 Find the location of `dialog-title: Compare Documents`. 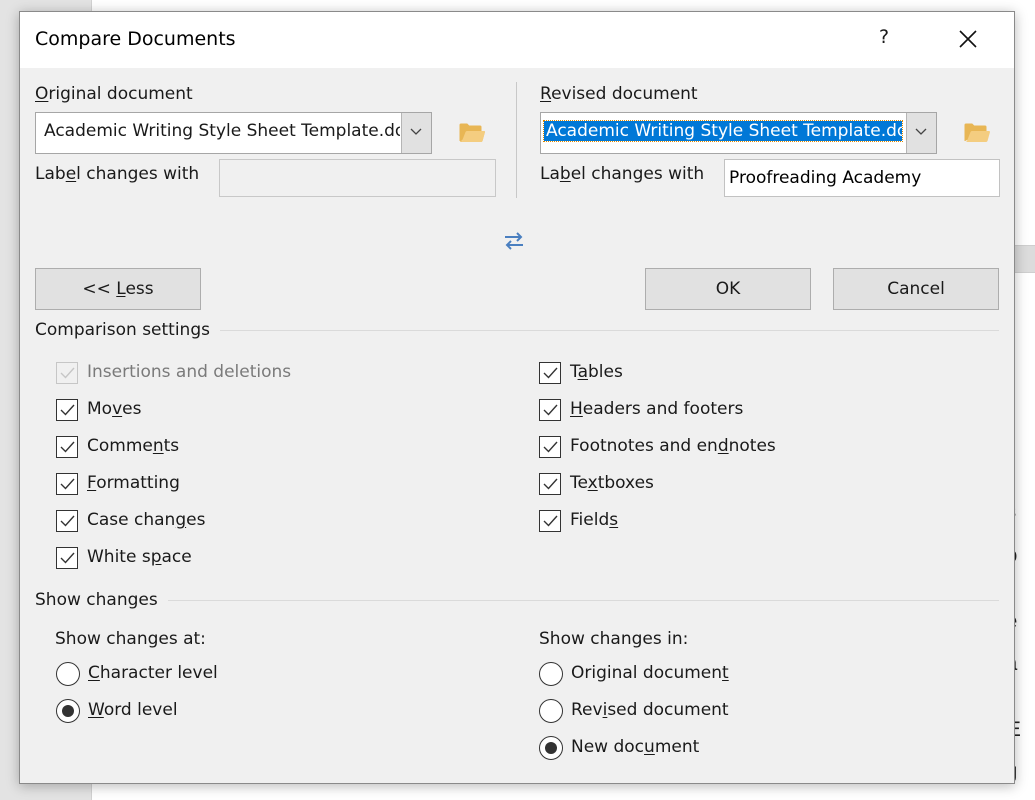

dialog-title: Compare Documents is located at coordinates (135, 39).